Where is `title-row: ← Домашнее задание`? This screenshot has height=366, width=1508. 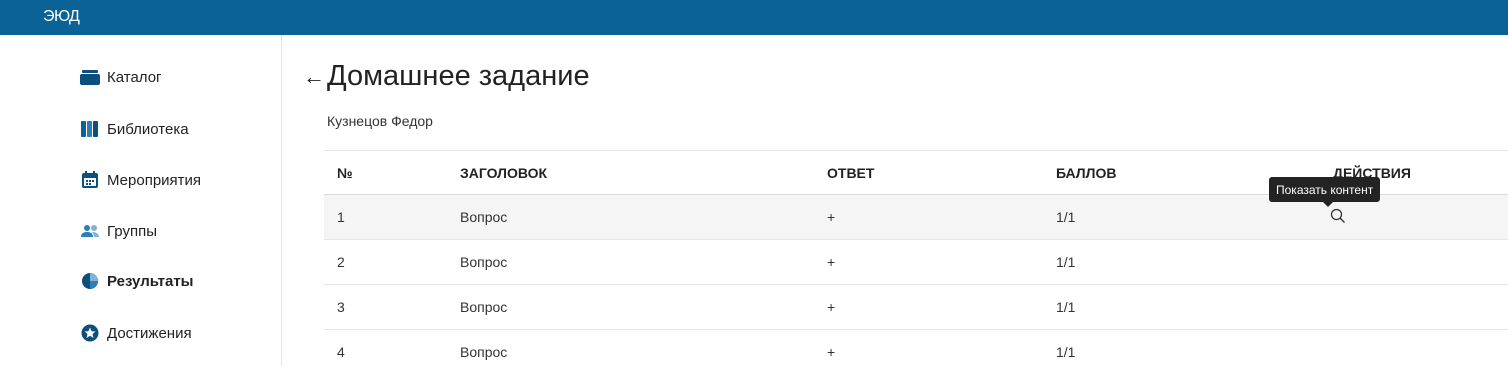
title-row: ← Домашнее задание is located at coordinates (446, 76).